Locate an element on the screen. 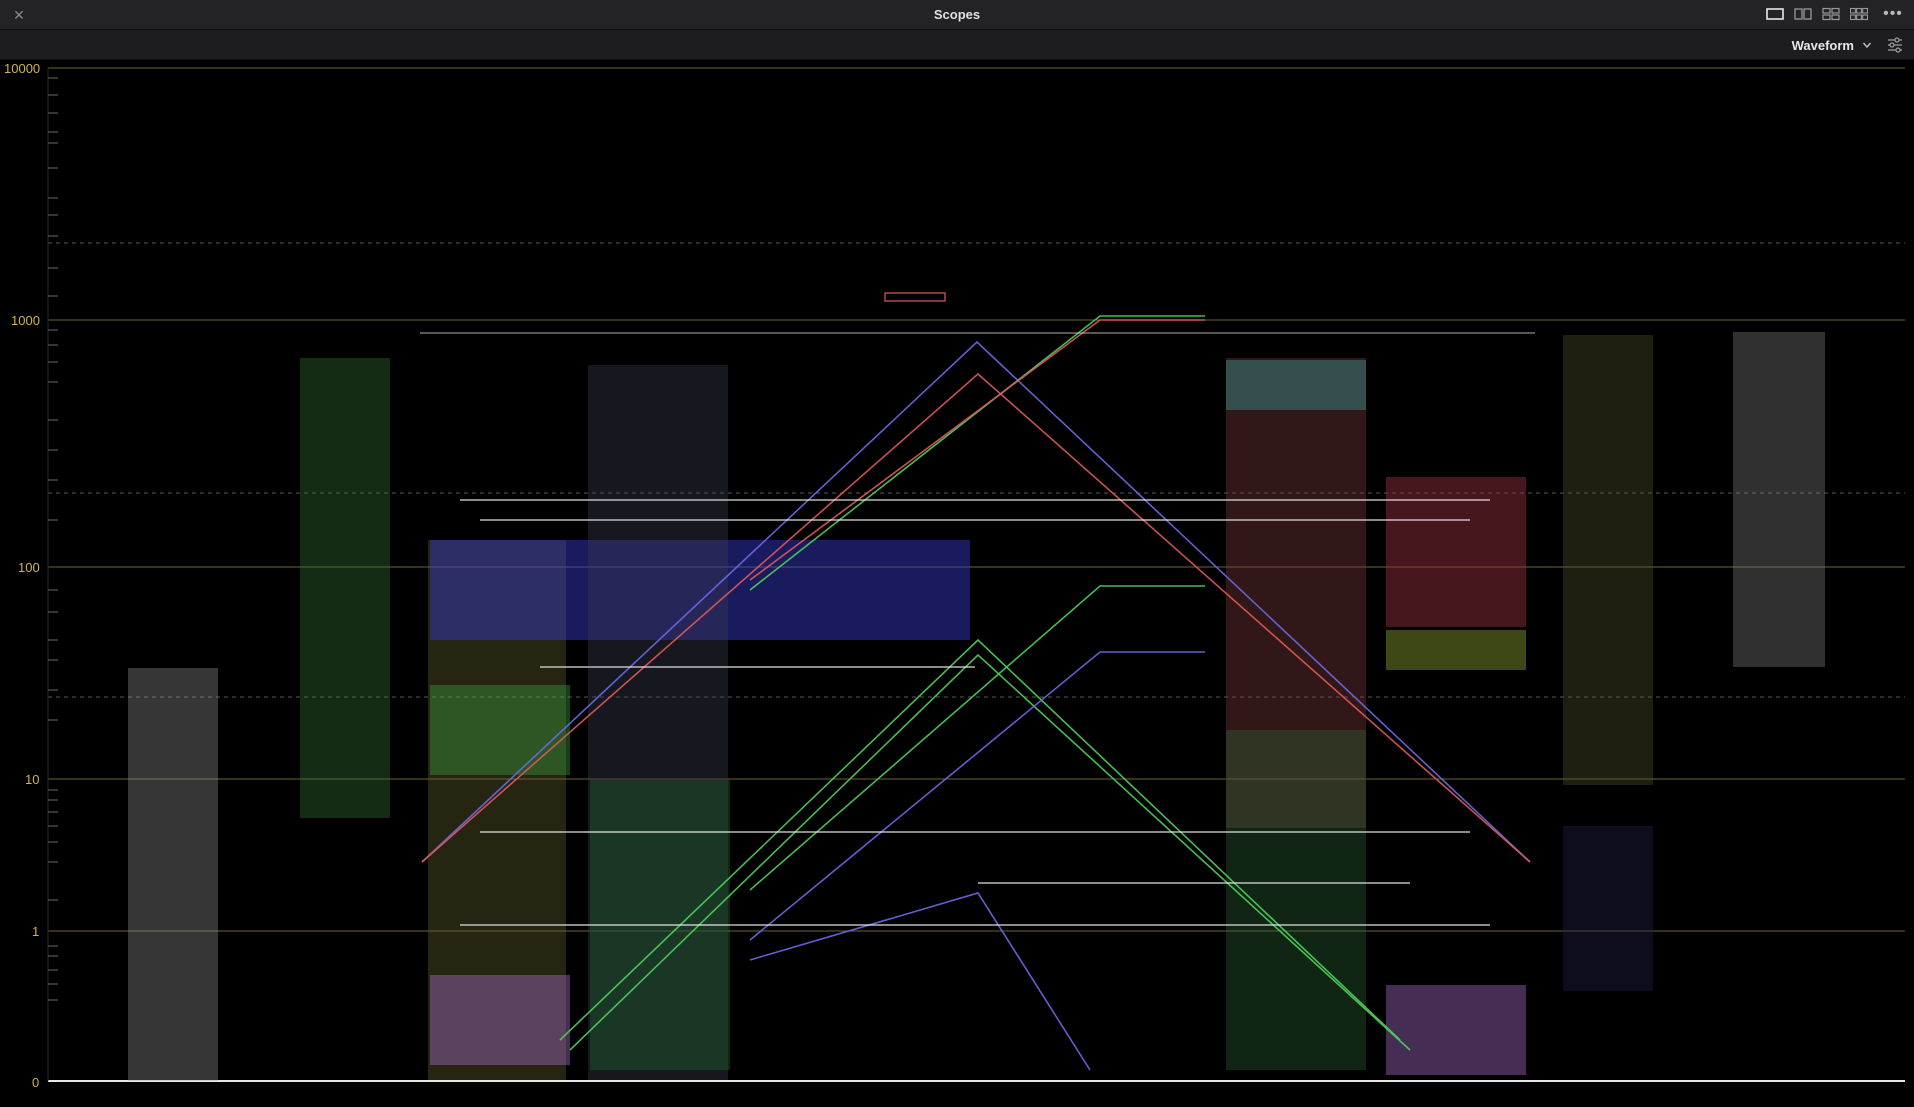  block-teal is located at coordinates (1296, 385).